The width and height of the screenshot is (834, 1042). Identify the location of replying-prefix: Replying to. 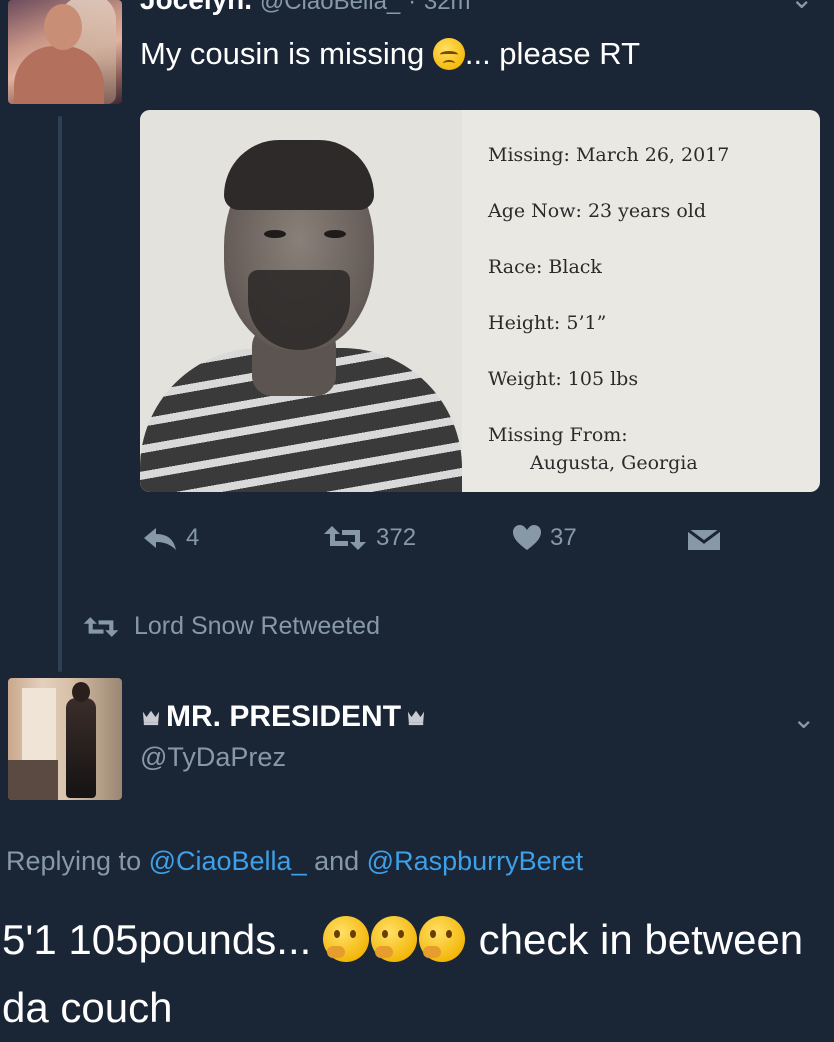
(77, 861).